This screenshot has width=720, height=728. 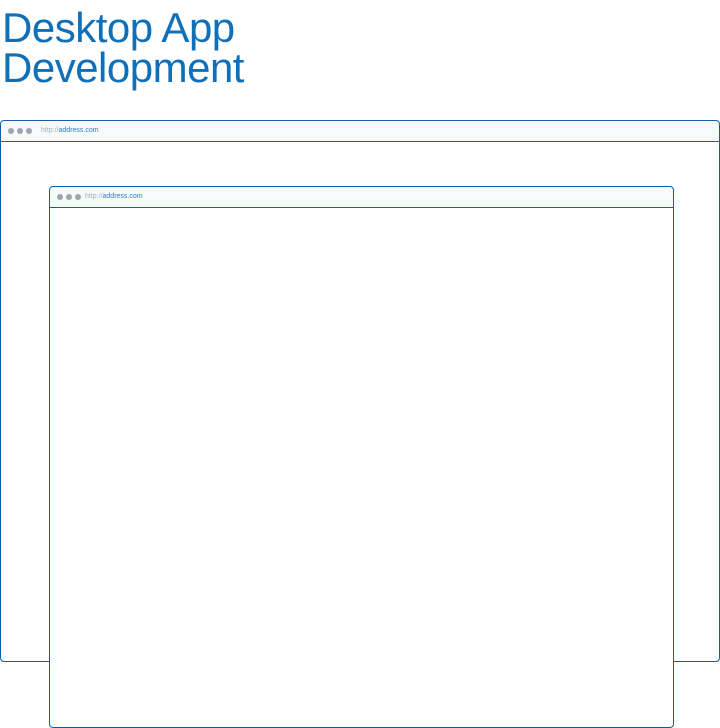 I want to click on page-title: Desktop App Development, so click(x=123, y=47).